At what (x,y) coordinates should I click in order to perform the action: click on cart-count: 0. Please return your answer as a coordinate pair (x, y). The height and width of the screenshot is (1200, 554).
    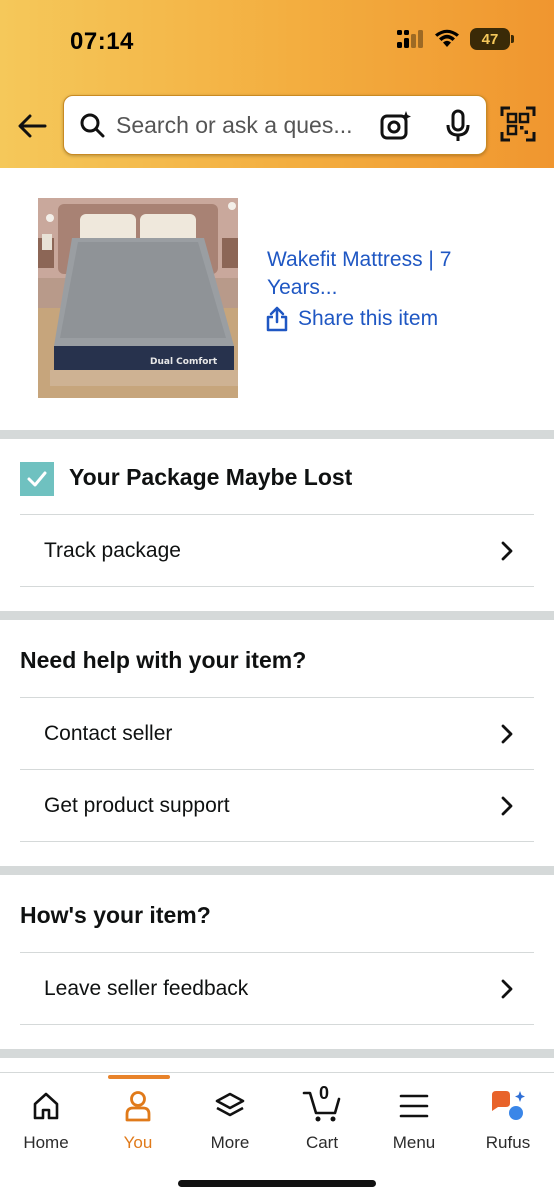
    Looking at the image, I should click on (324, 1093).